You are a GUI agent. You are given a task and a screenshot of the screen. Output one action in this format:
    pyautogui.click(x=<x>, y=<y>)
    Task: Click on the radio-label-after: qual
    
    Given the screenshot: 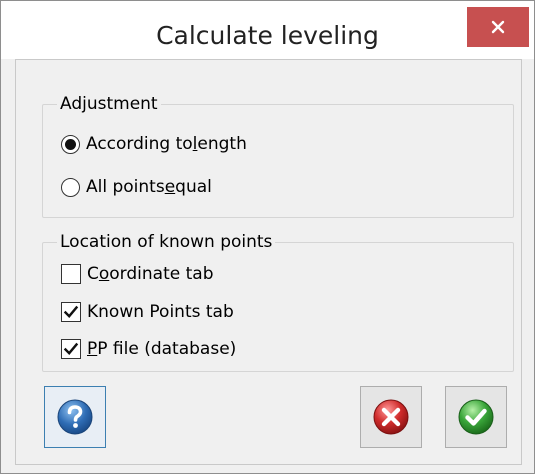 What is the action you would take?
    pyautogui.click(x=193, y=187)
    